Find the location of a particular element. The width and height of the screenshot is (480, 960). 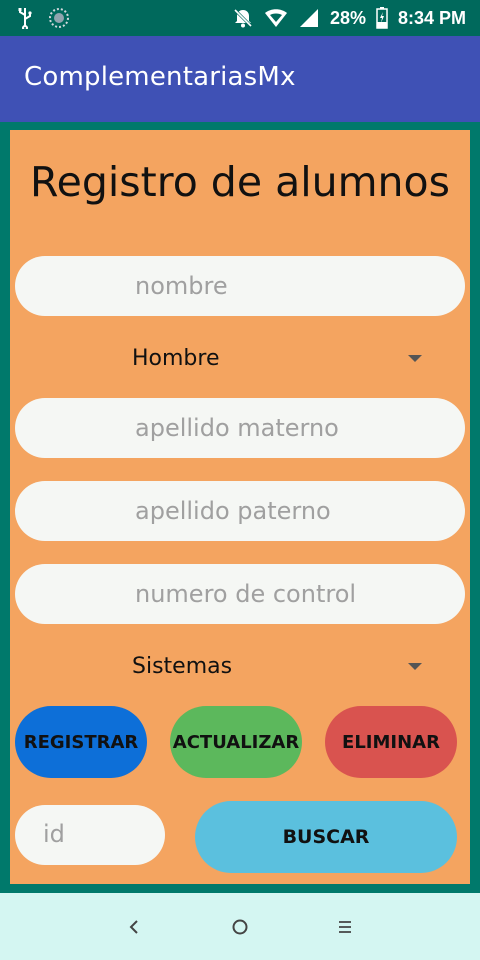

numero-control-input: numero de control is located at coordinates (240, 594).